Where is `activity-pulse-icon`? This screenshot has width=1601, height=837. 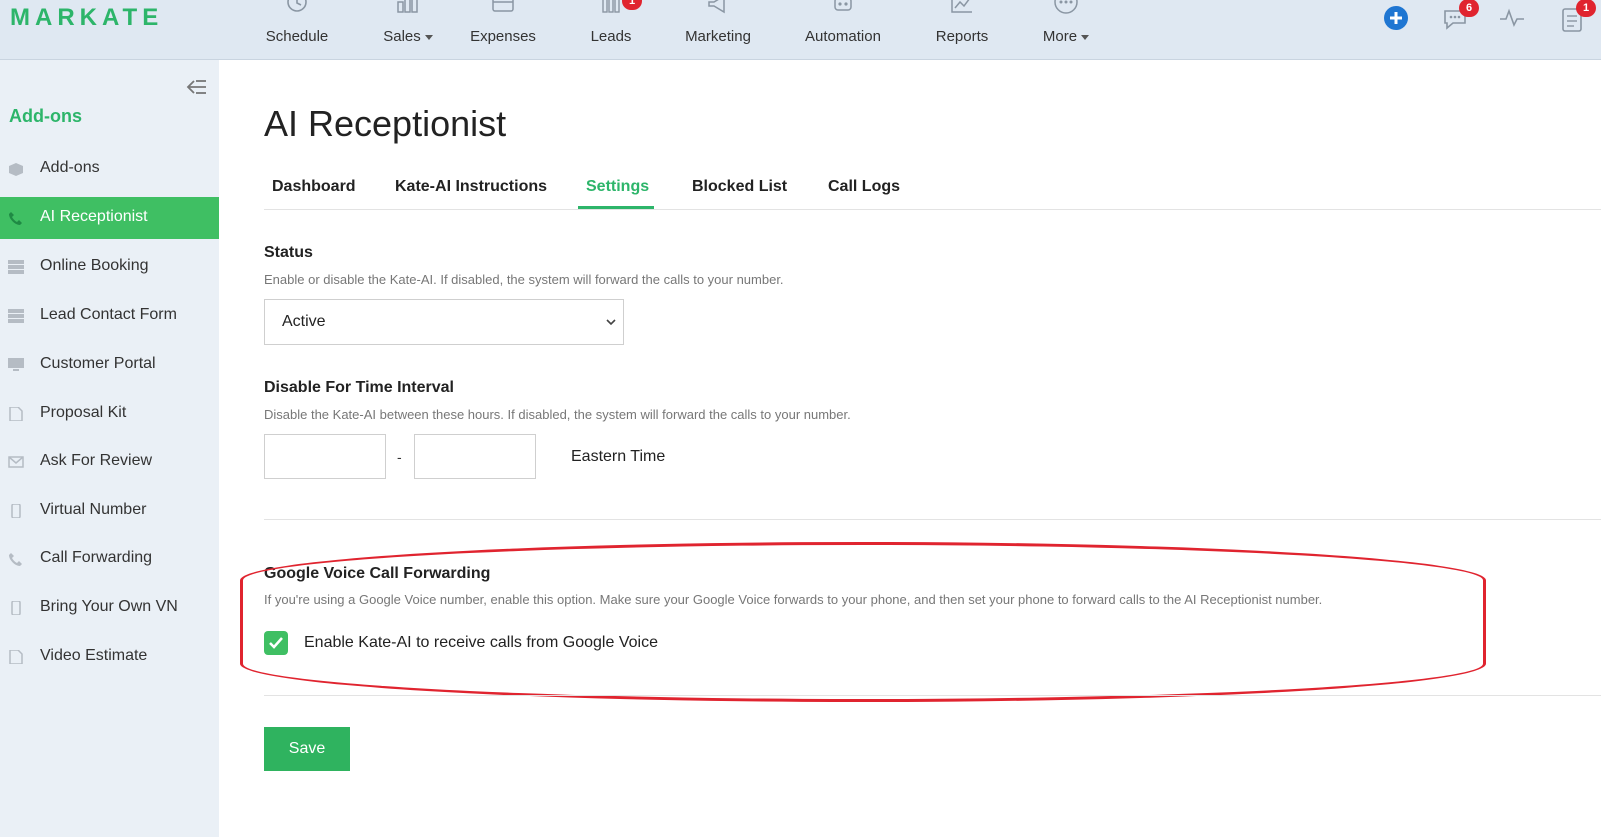 activity-pulse-icon is located at coordinates (1512, 18).